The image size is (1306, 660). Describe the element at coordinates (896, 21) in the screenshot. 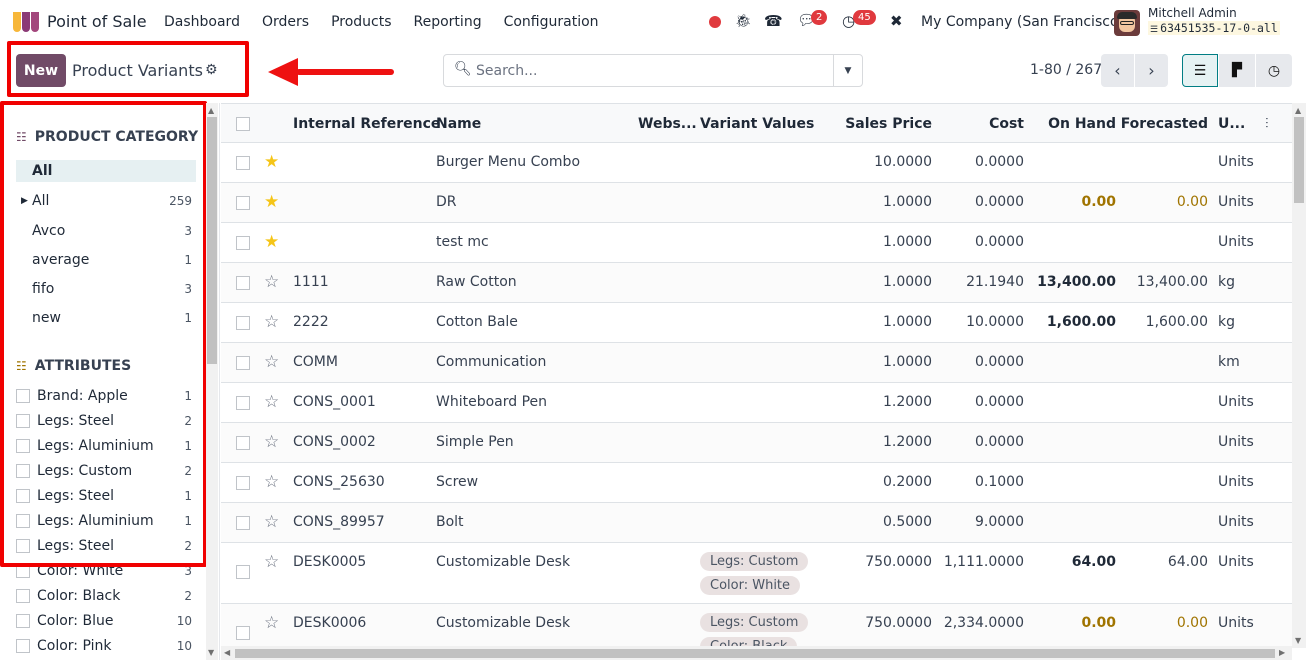

I see `tools-icon: ✖` at that location.